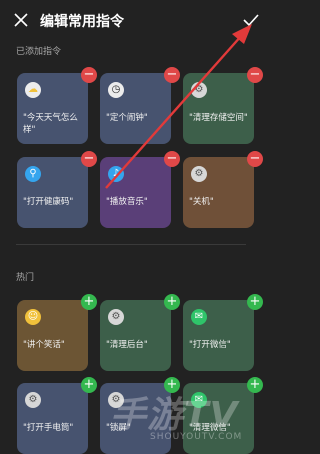 The width and height of the screenshot is (320, 454). Describe the element at coordinates (174, 415) in the screenshot. I see `watermark-logo: 手游TV` at that location.